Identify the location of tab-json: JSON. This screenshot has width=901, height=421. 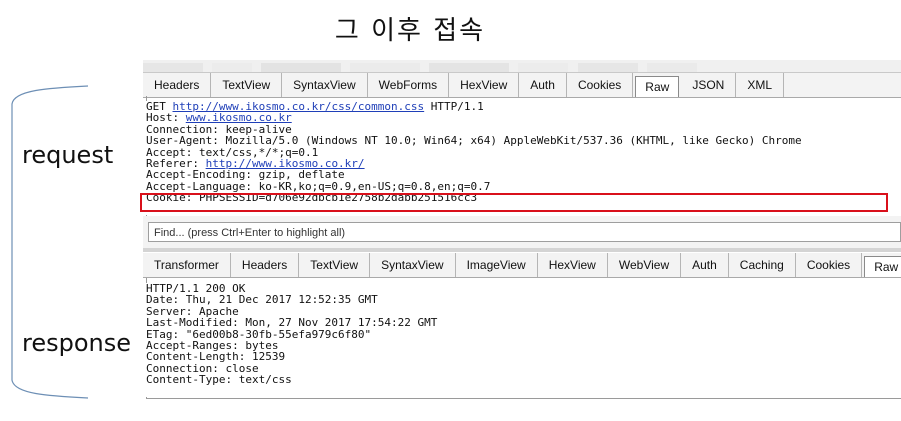
(709, 85).